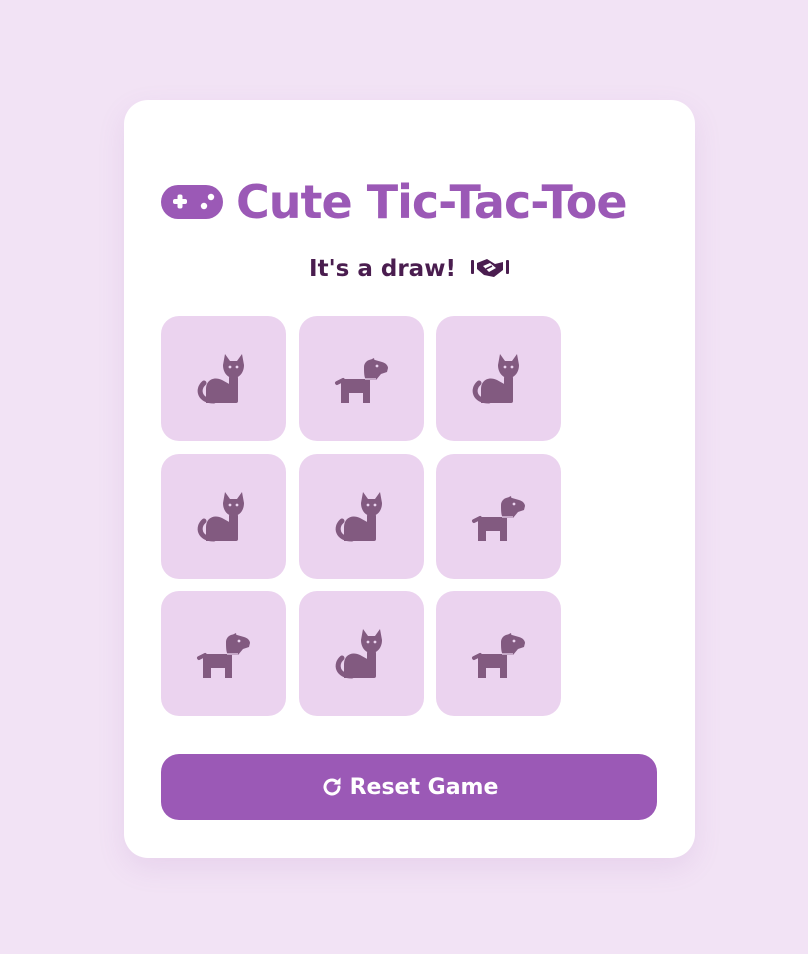 This screenshot has width=808, height=954. I want to click on reset-label: Reset Game, so click(424, 787).